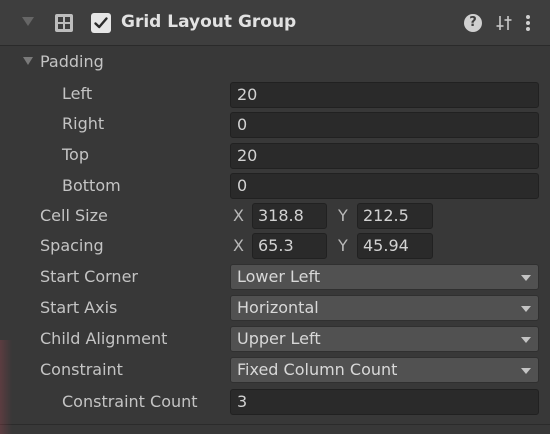  Describe the element at coordinates (504, 23) in the screenshot. I see `presets-icon` at that location.